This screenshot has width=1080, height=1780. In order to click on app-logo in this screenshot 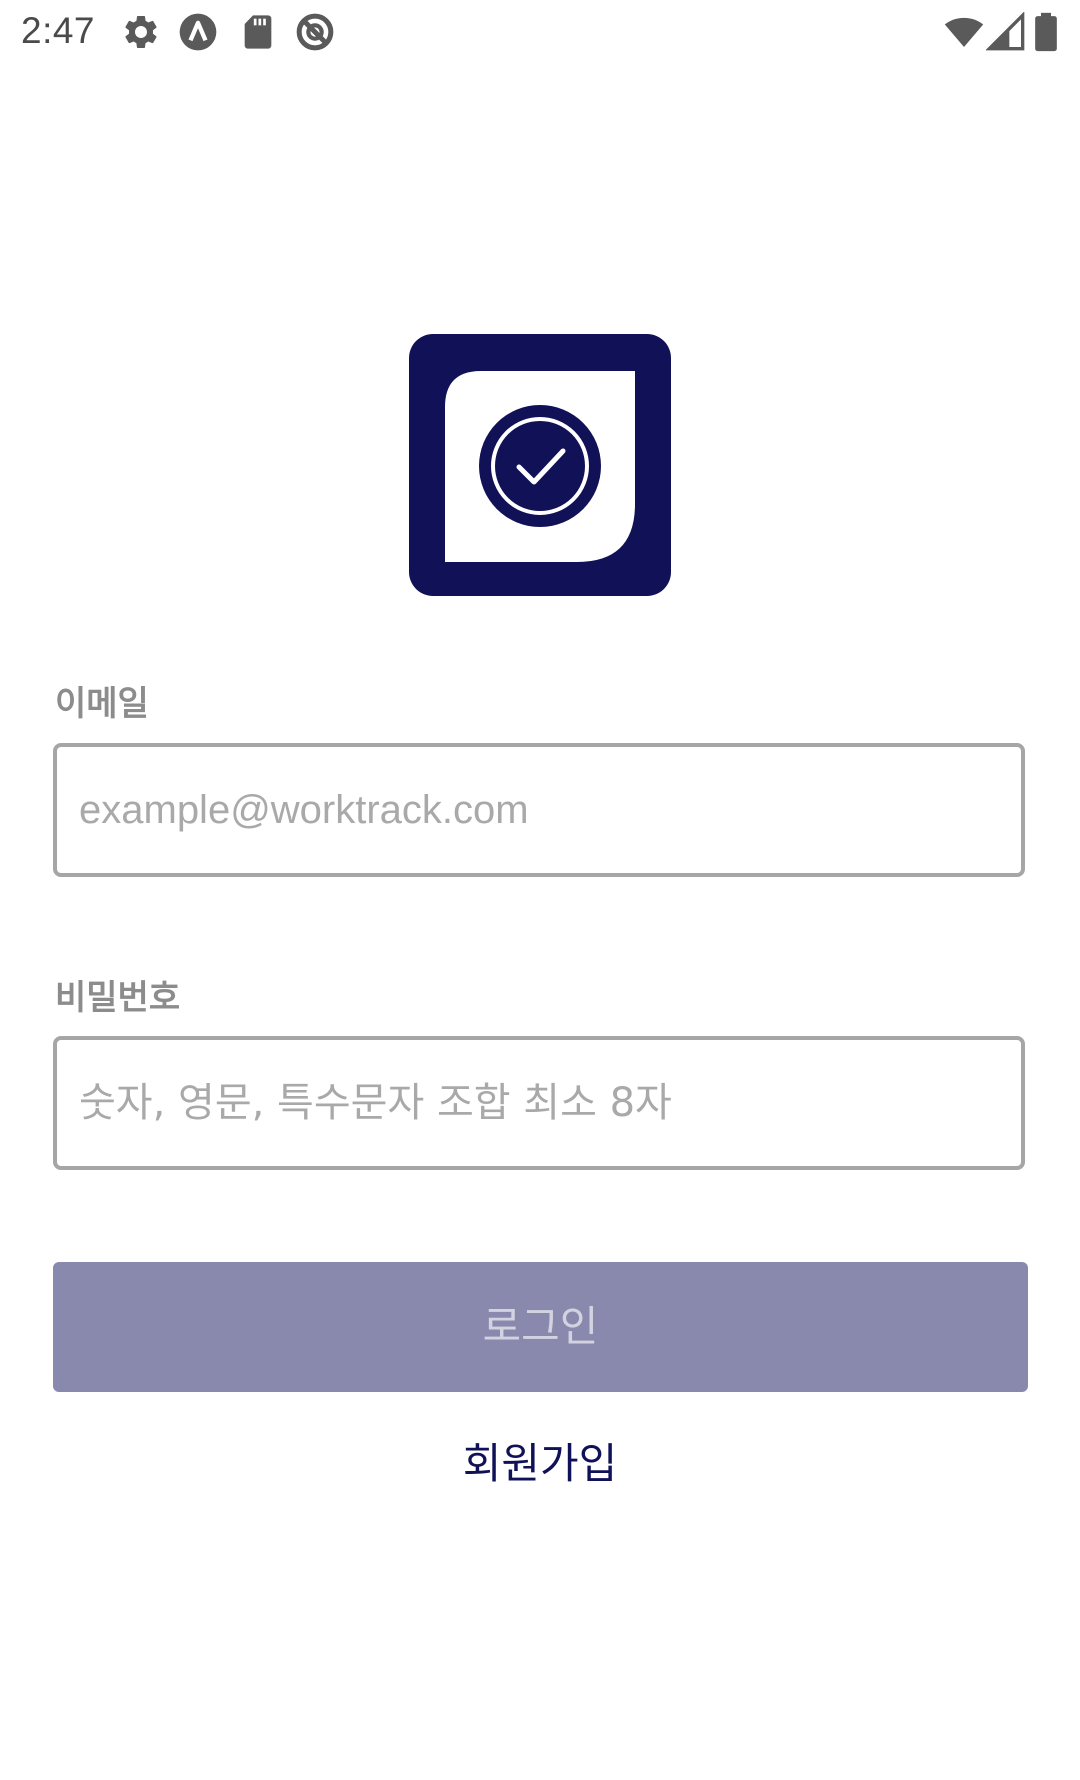, I will do `click(540, 465)`.